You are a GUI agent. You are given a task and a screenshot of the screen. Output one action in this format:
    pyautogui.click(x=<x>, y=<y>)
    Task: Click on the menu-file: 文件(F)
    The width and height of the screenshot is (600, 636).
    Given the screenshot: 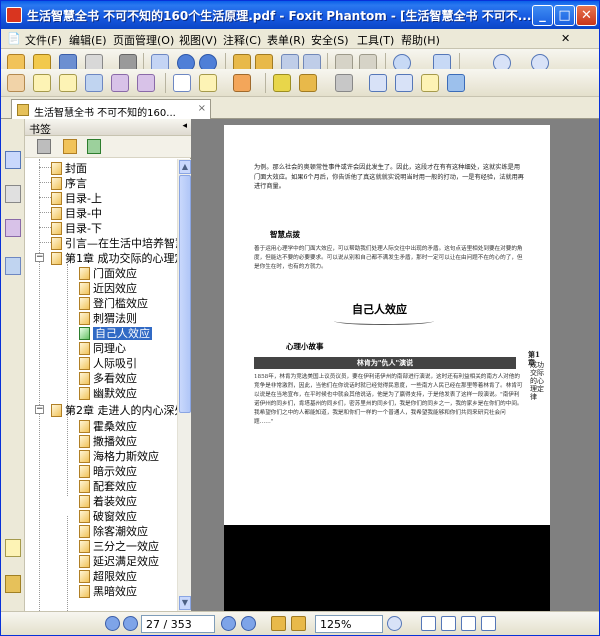 What is the action you would take?
    pyautogui.click(x=43, y=40)
    